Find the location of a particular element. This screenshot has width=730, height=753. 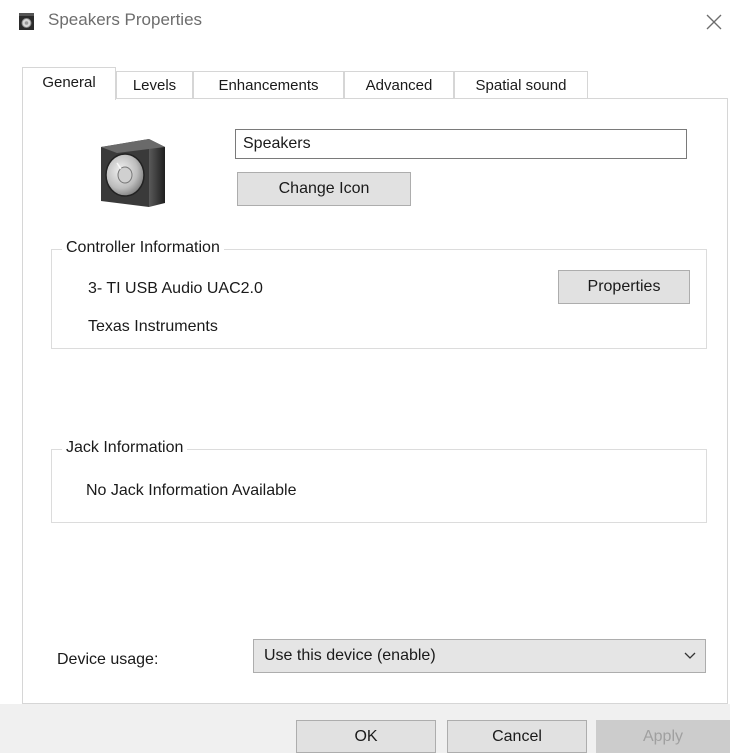

speaker-device-icon is located at coordinates (133, 173).